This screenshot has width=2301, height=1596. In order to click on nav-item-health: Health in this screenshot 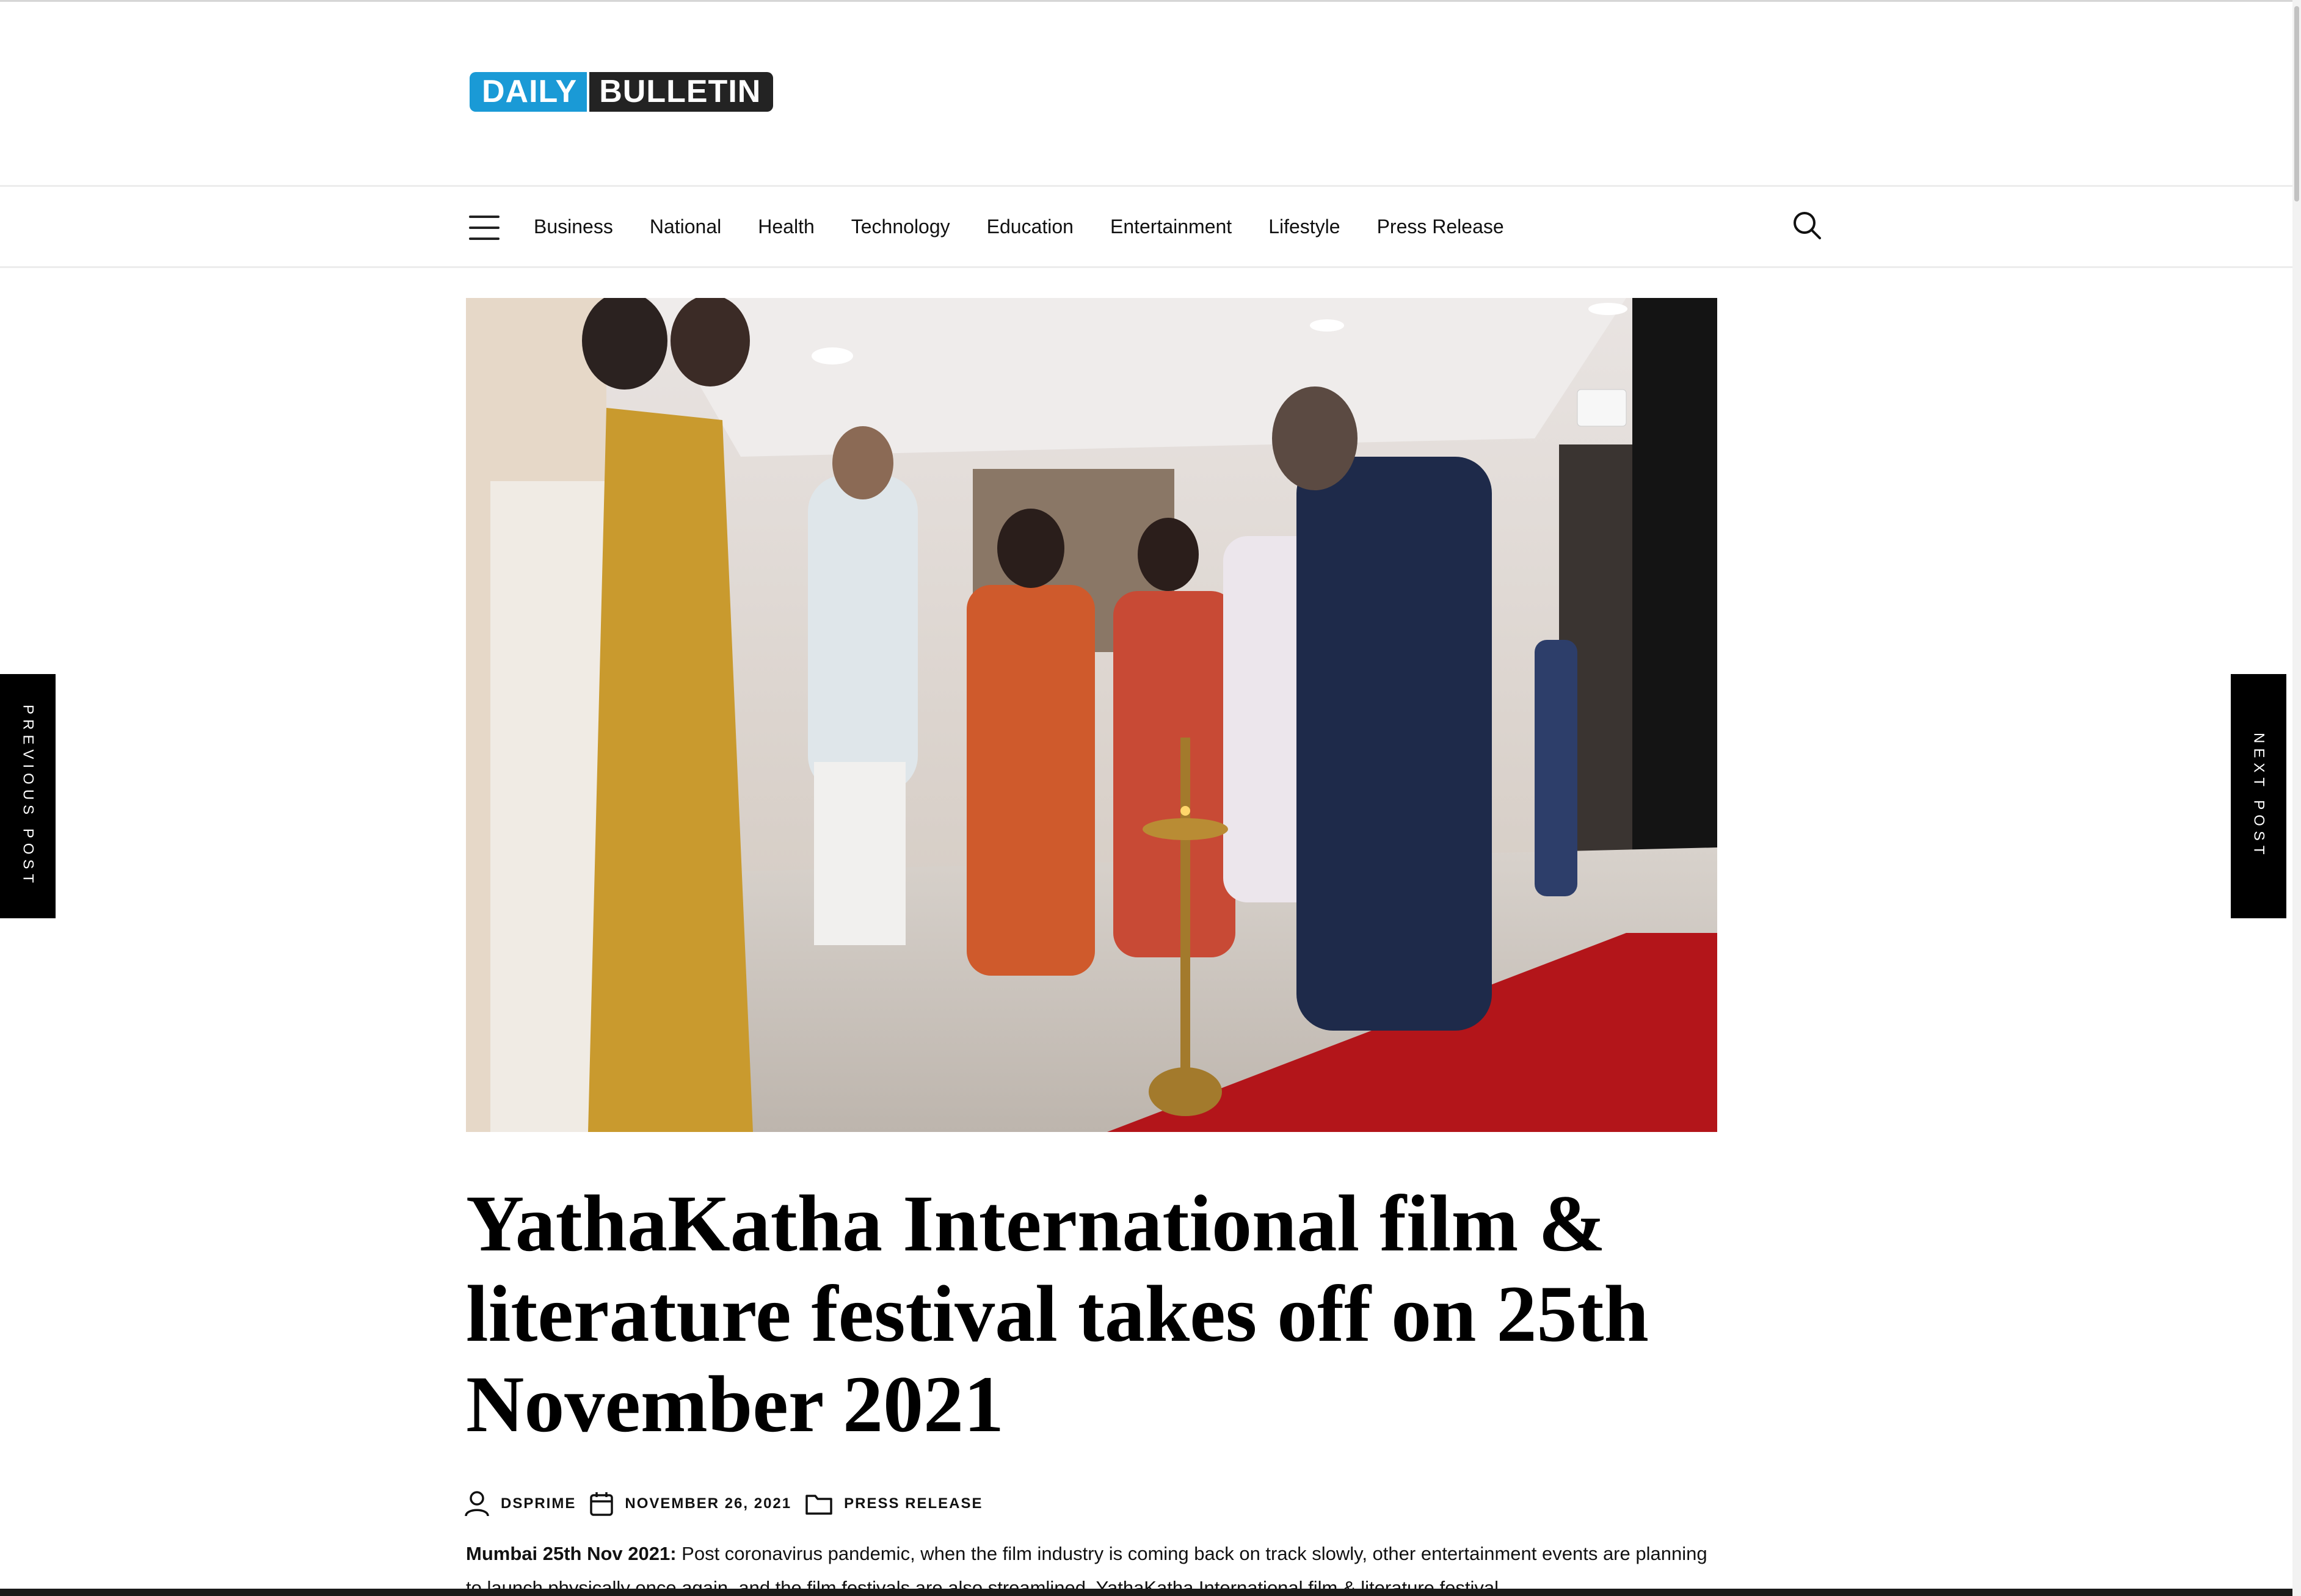, I will do `click(786, 227)`.